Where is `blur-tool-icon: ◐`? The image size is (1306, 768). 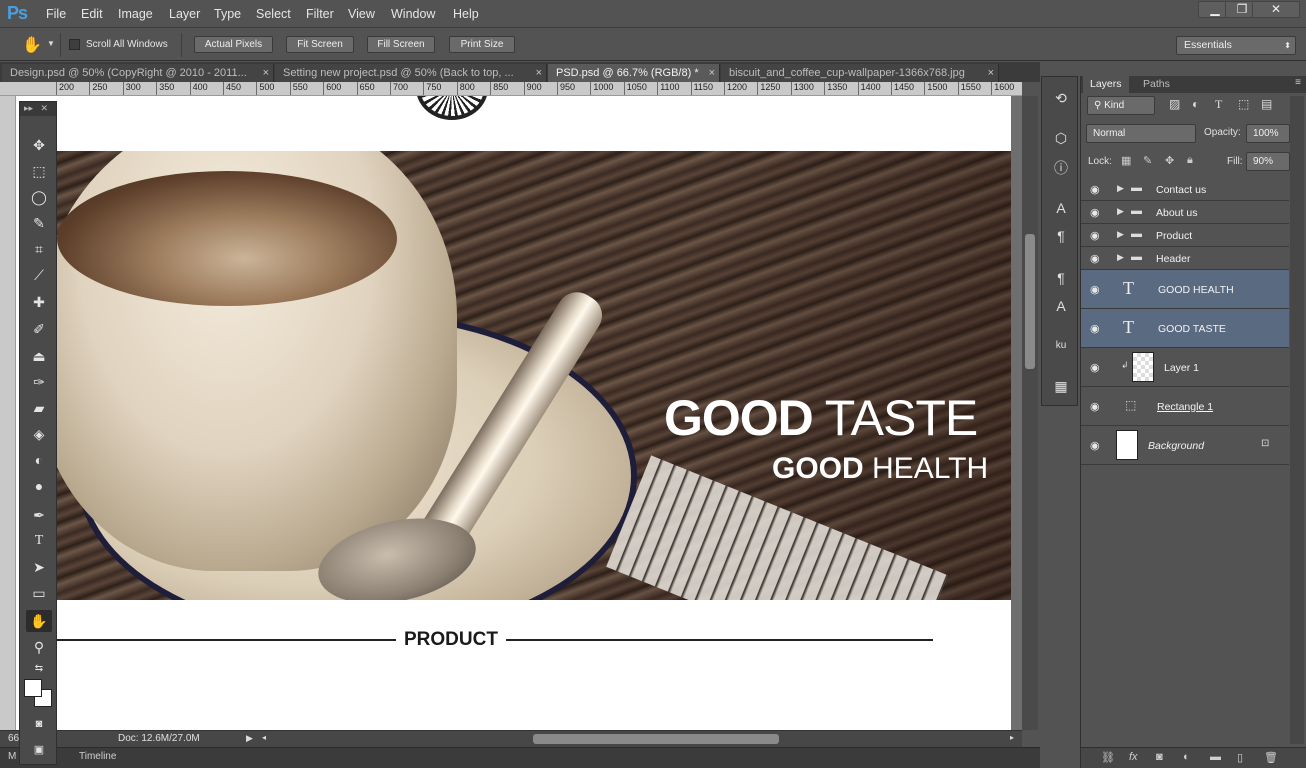
blur-tool-icon: ◐ is located at coordinates (39, 460).